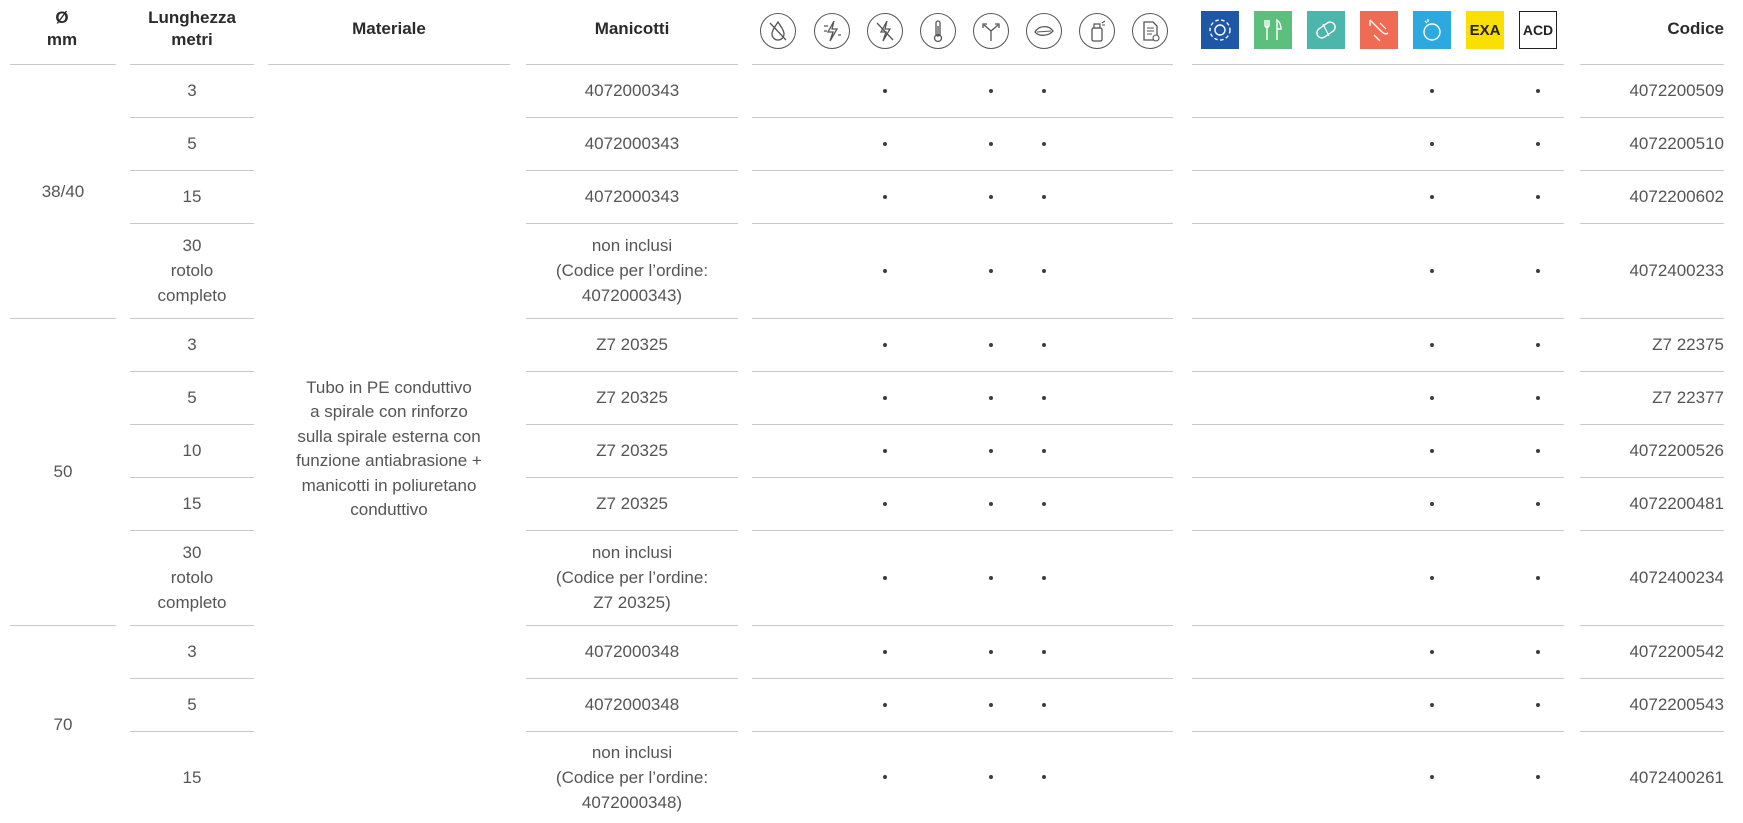 Image resolution: width=1743 pixels, height=823 pixels. What do you see at coordinates (63, 191) in the screenshot?
I see `diameter-cell: 38/40` at bounding box center [63, 191].